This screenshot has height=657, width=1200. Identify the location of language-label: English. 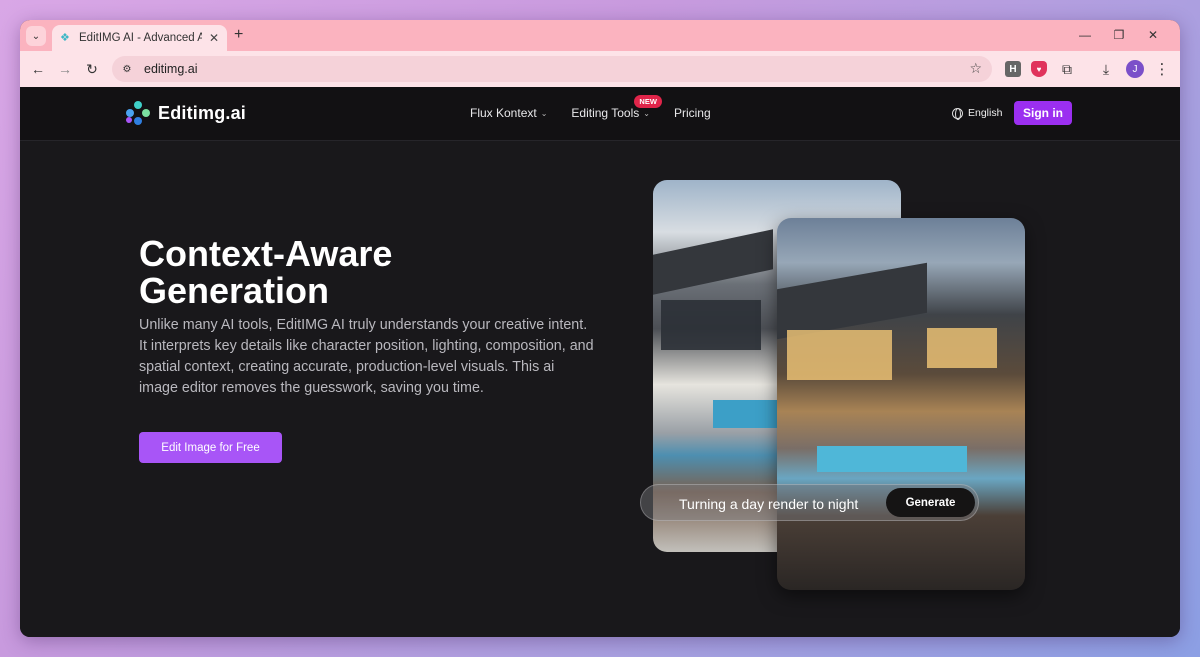
(985, 113).